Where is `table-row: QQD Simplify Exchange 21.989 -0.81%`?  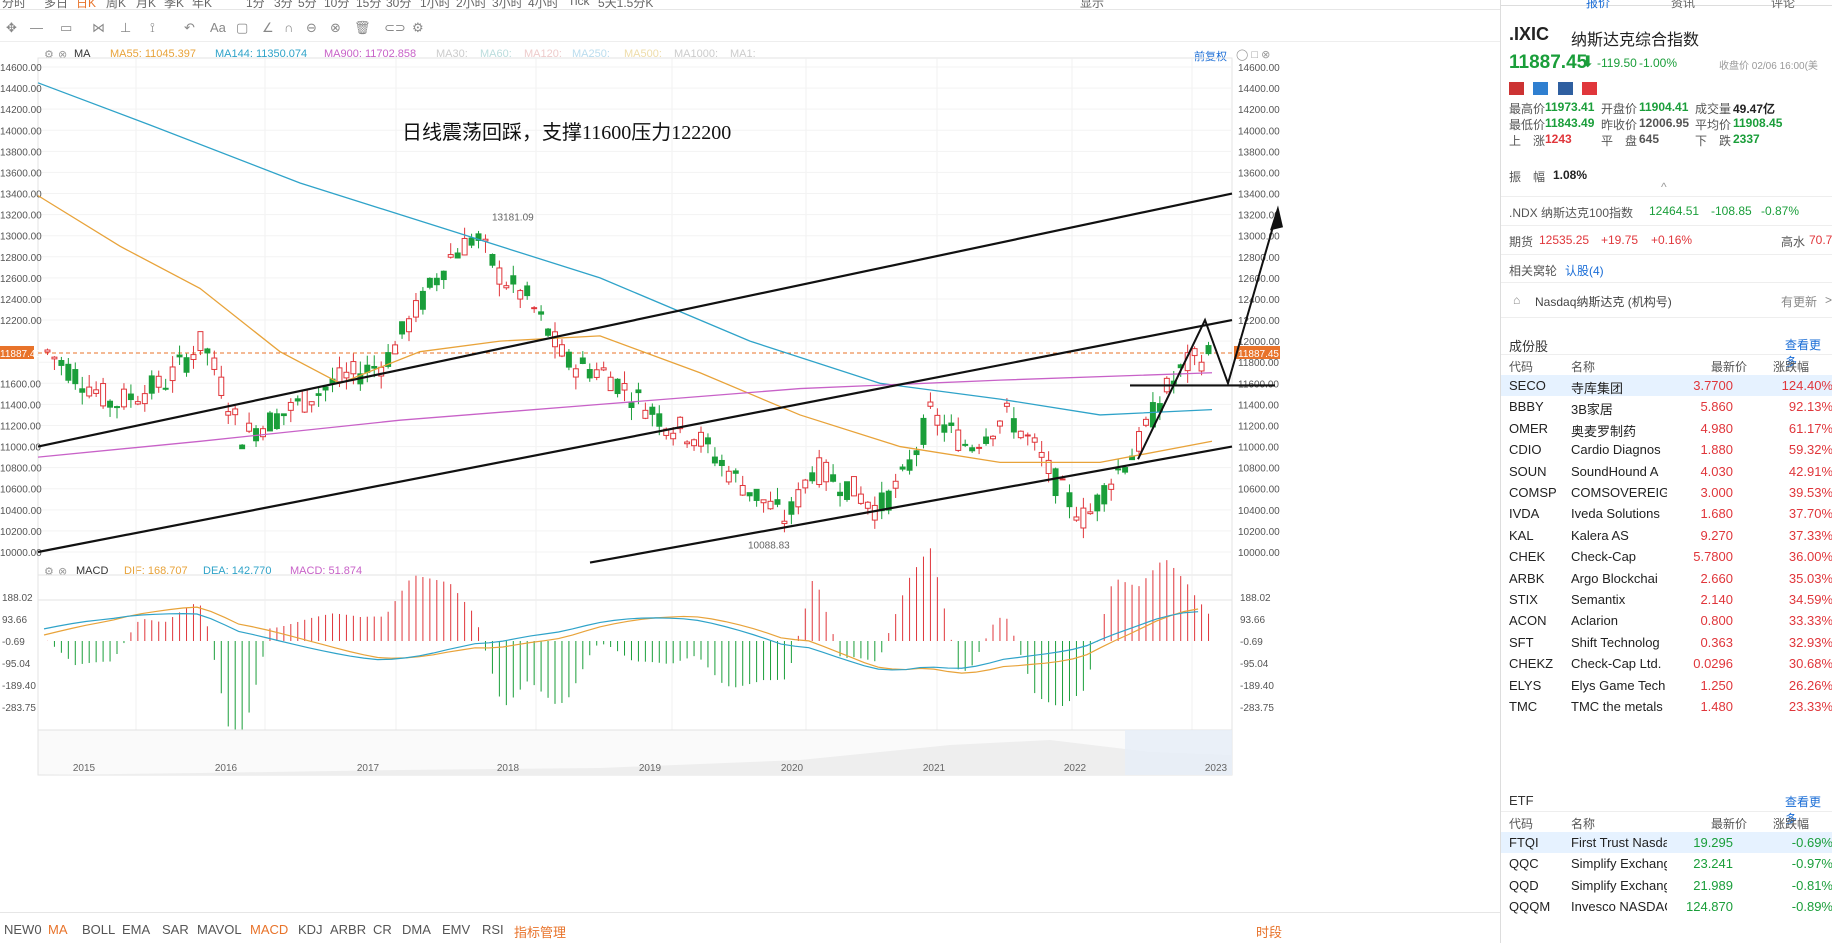
table-row: QQD Simplify Exchange 21.989 -0.81% is located at coordinates (1666, 885).